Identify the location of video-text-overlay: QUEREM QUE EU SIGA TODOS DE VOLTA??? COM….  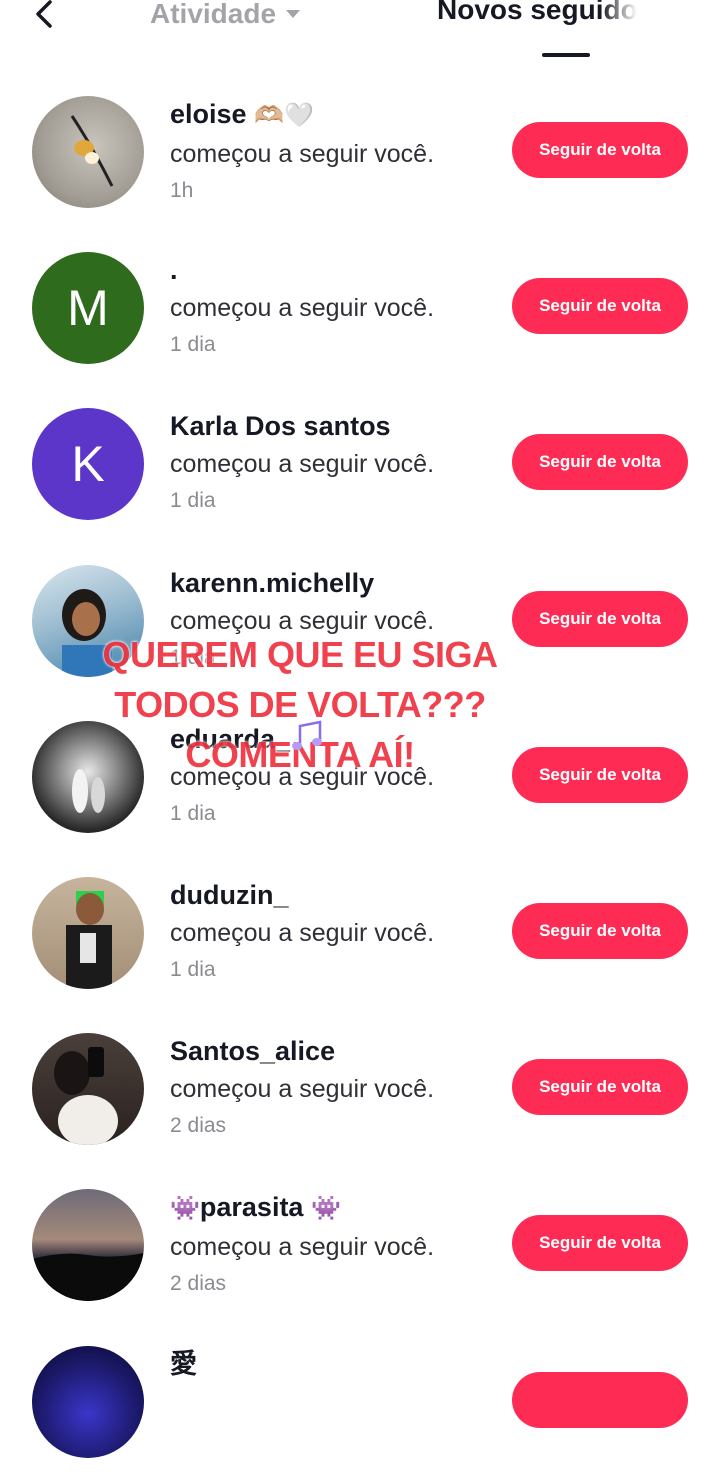
(300, 705).